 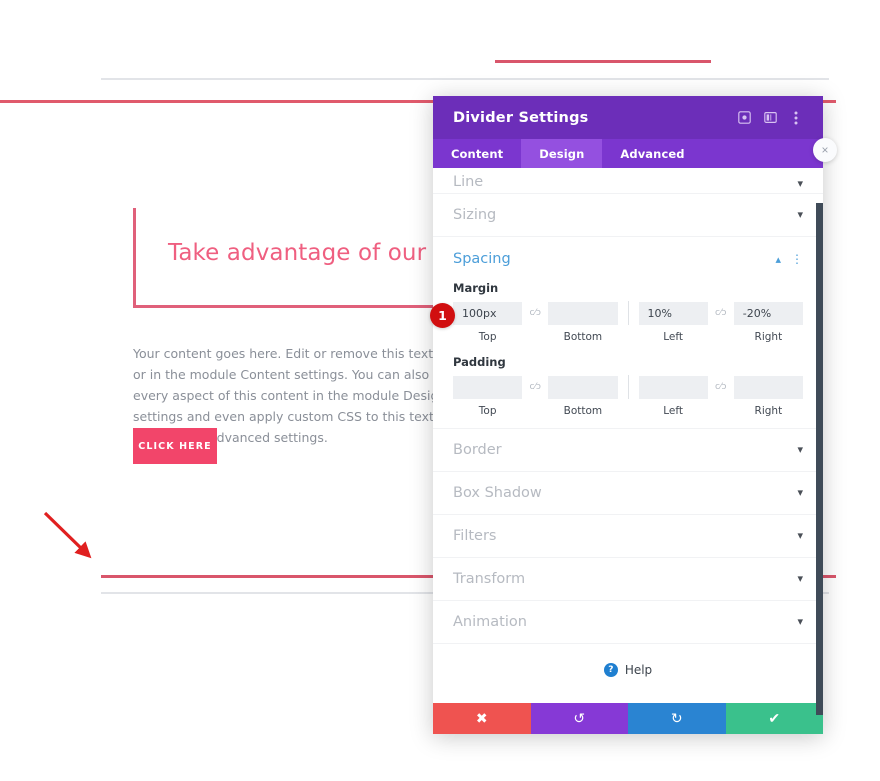 I want to click on section-line-label: Line, so click(x=468, y=182).